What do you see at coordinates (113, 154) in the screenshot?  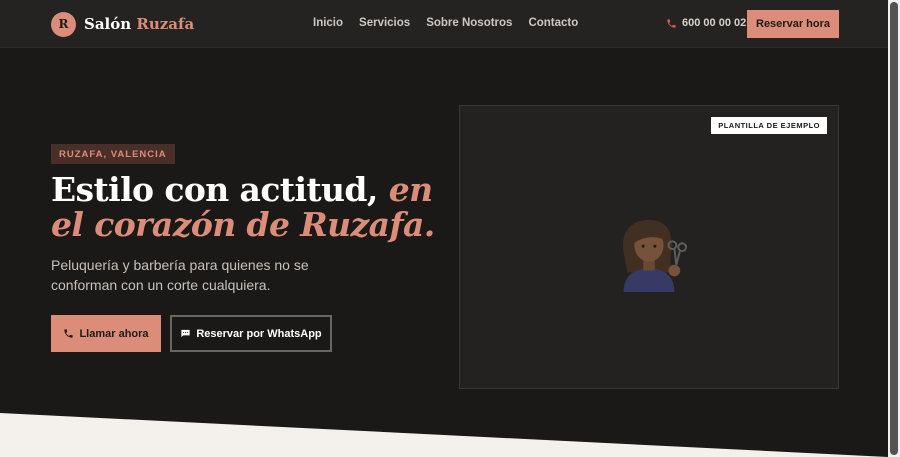 I see `location-tag: RUZAFA, VALENCIA` at bounding box center [113, 154].